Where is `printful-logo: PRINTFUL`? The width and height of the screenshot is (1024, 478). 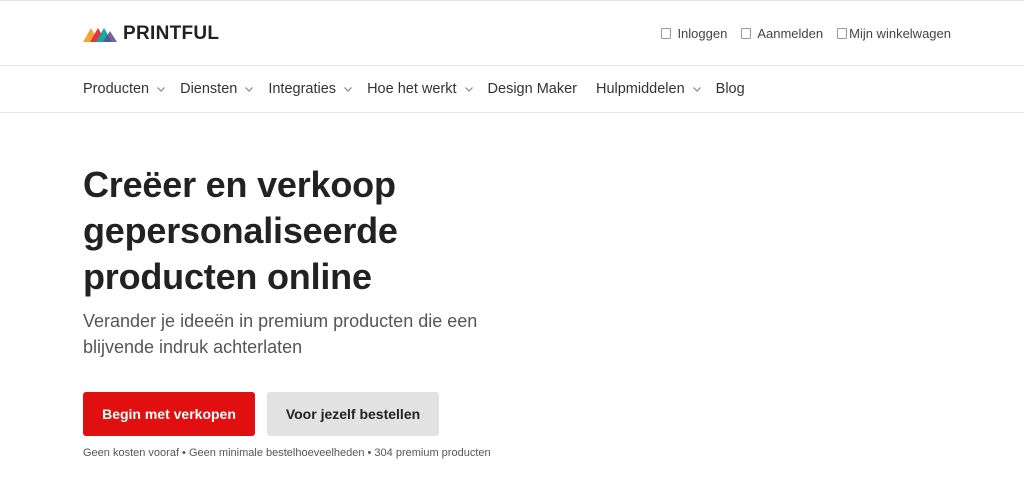 printful-logo: PRINTFUL is located at coordinates (151, 34).